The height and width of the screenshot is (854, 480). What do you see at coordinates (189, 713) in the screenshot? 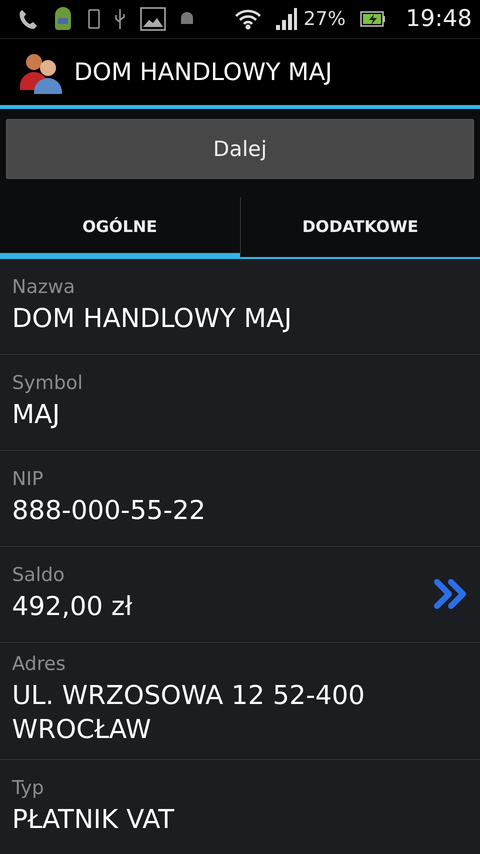
I see `field-value: UL. WRZOSOWA 12 52-400 WROCŁAW` at bounding box center [189, 713].